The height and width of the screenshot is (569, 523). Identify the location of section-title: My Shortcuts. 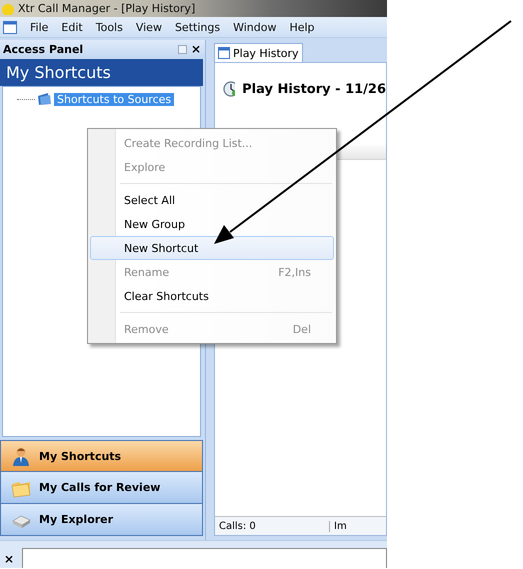
(101, 72).